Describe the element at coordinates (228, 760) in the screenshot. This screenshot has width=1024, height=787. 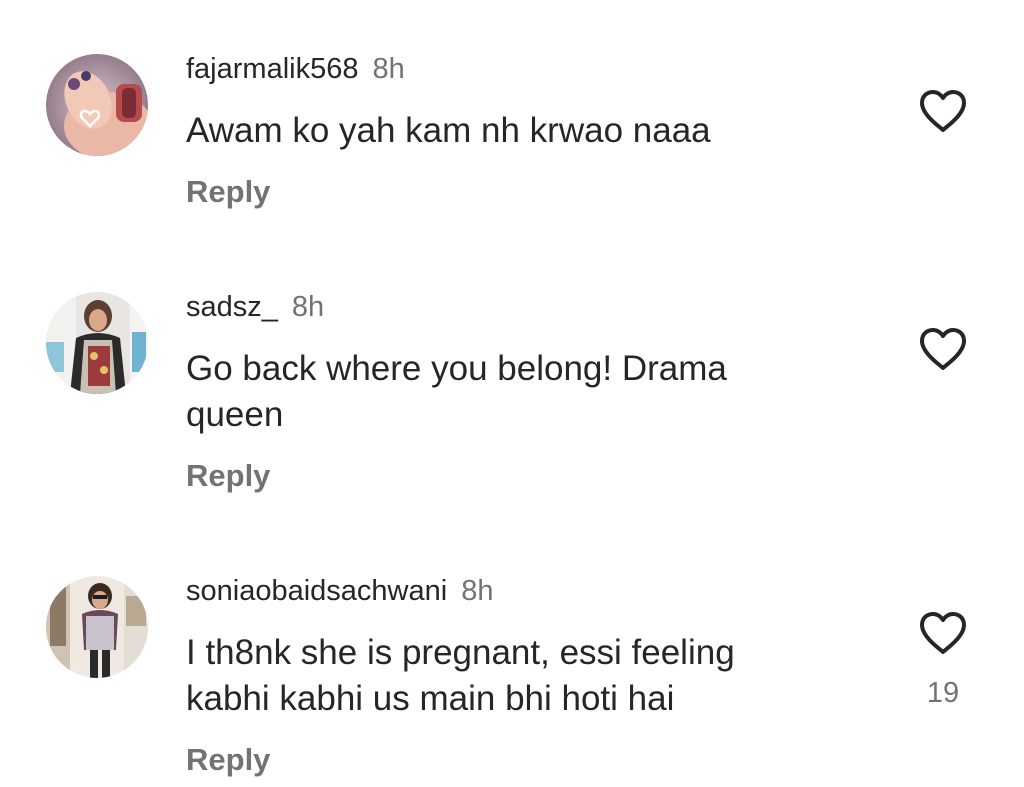
I see `reply-button: Reply` at that location.